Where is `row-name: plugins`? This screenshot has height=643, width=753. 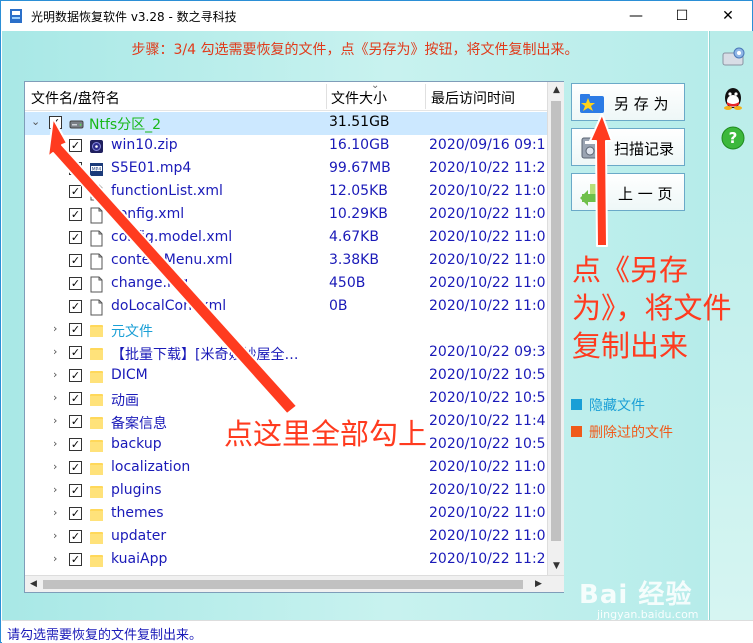 row-name: plugins is located at coordinates (136, 490).